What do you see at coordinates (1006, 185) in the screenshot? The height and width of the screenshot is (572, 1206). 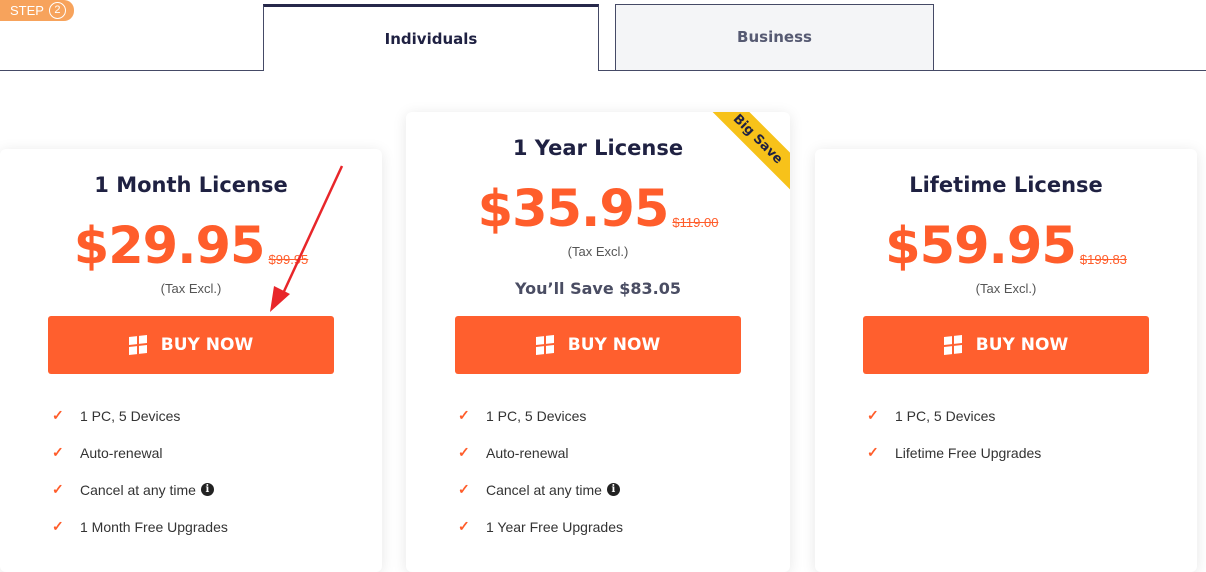 I see `plan-title: Lifetime License` at bounding box center [1006, 185].